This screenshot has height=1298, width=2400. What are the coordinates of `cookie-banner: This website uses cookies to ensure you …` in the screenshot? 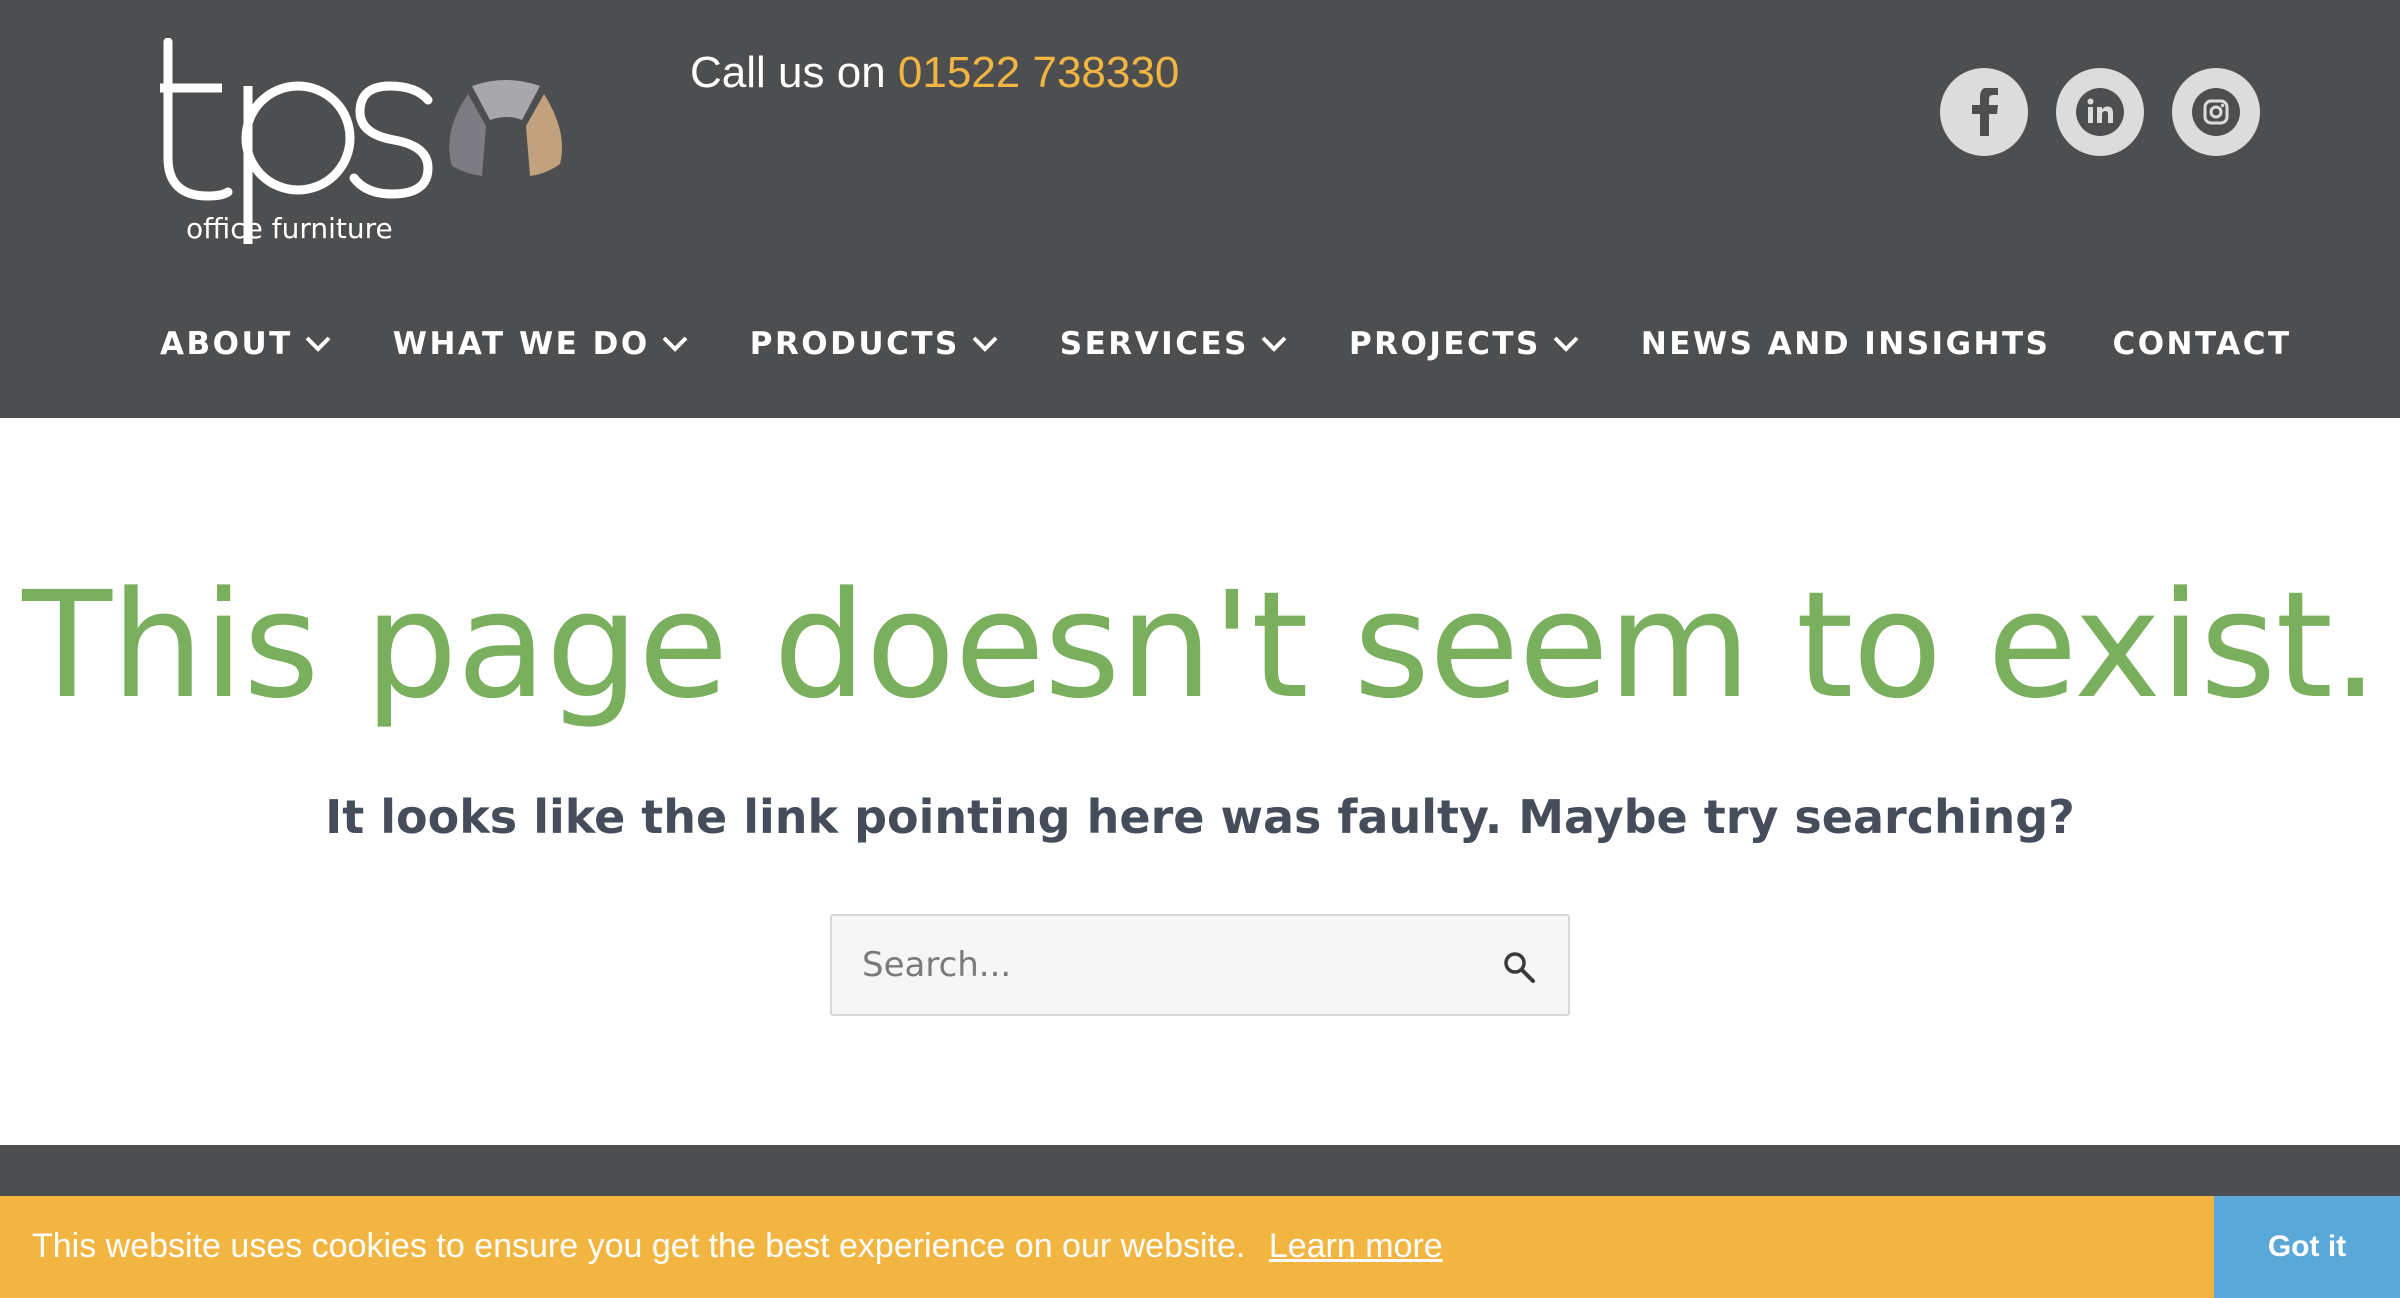 It's located at (1200, 1247).